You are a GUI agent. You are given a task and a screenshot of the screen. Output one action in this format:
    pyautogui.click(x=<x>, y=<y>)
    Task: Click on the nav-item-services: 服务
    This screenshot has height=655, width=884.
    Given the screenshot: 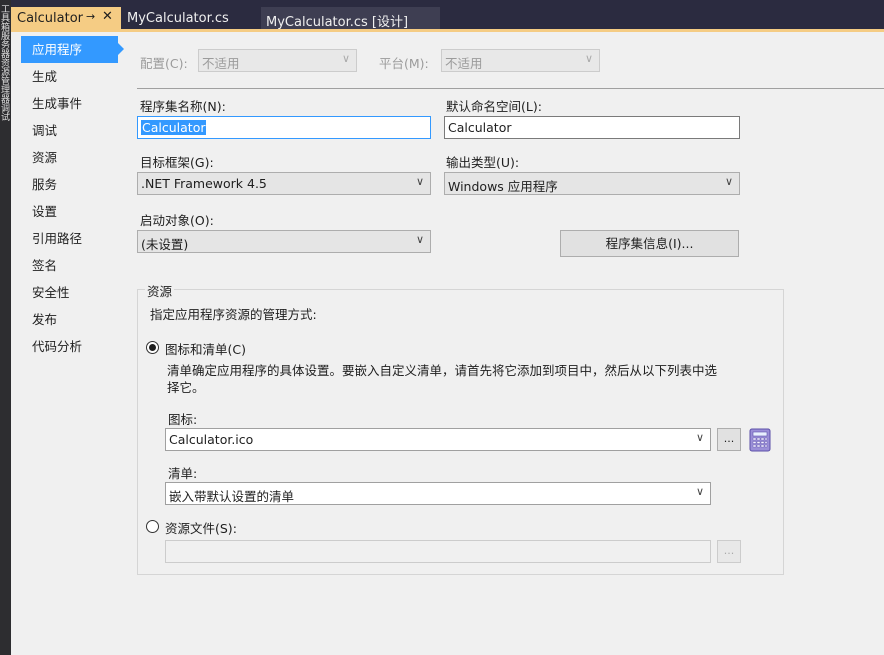 What is the action you would take?
    pyautogui.click(x=77, y=184)
    